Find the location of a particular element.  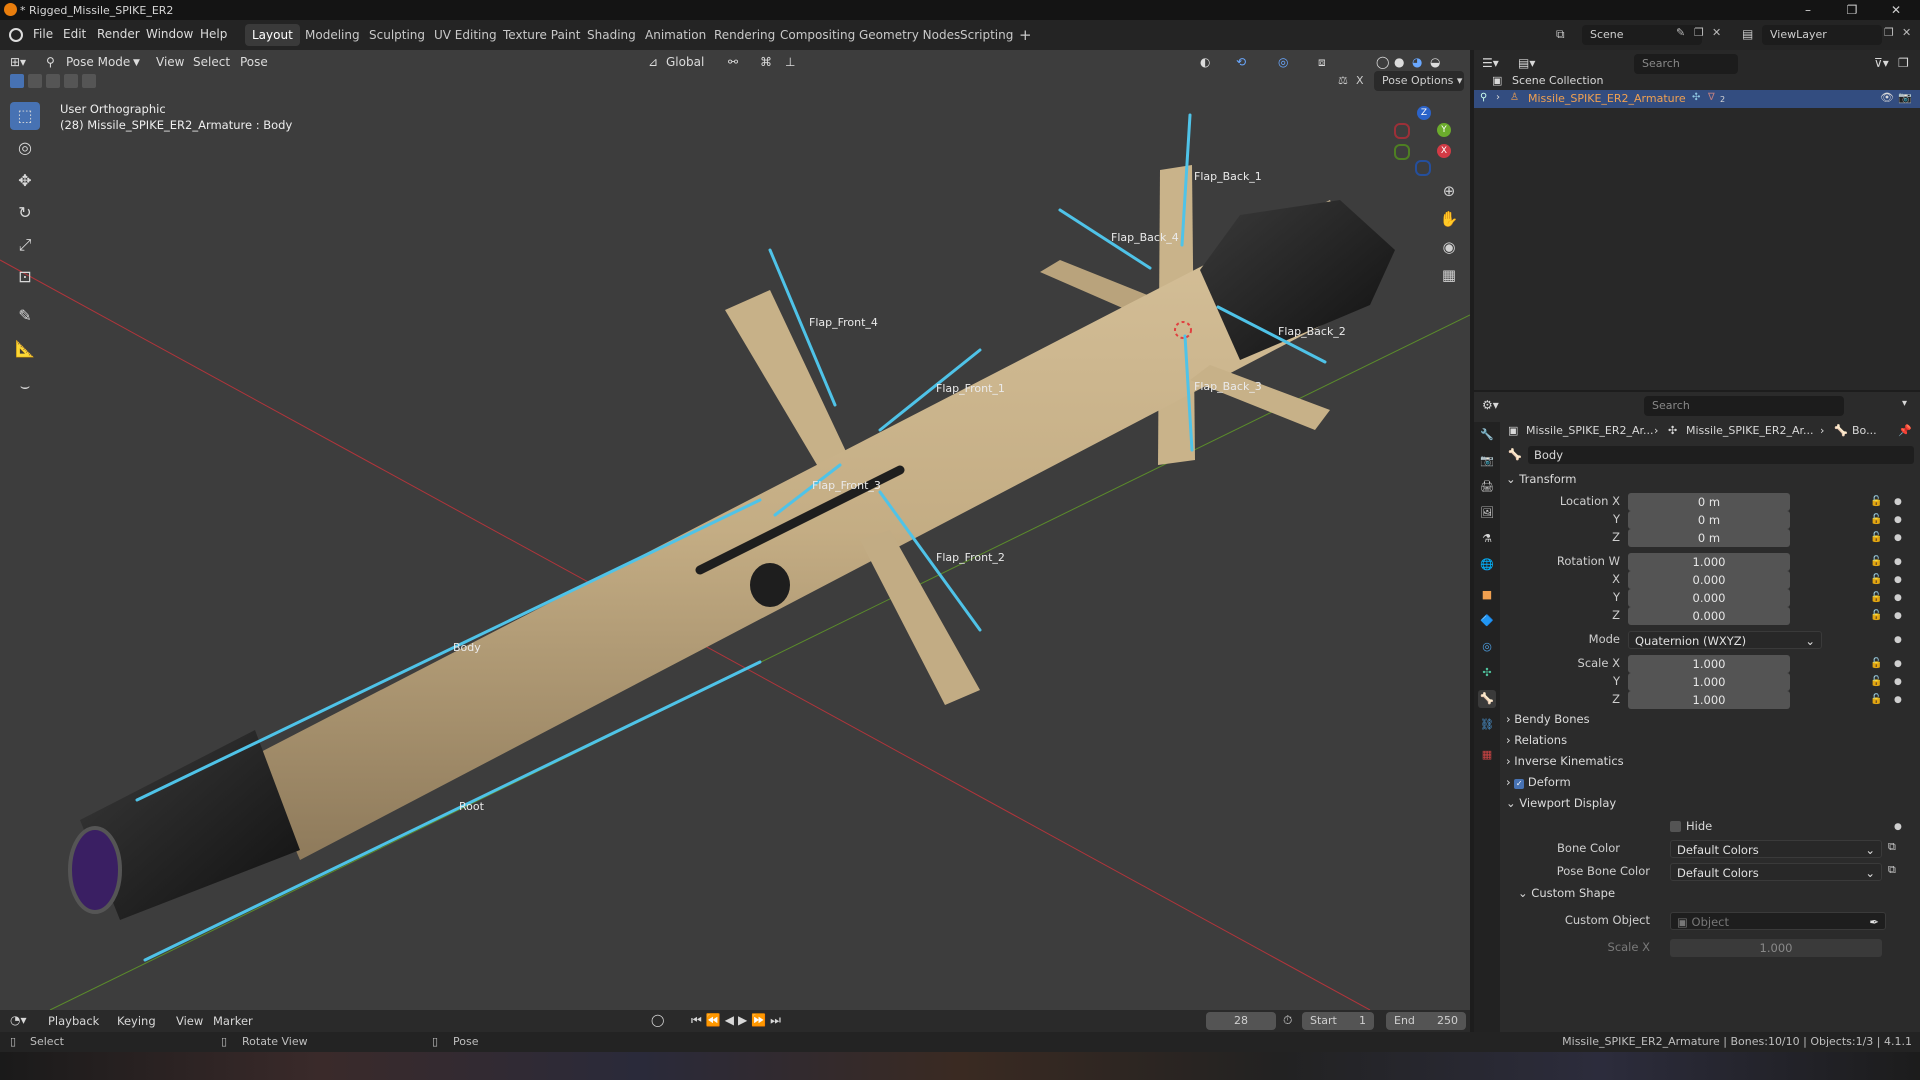

pin-icon: ✎ is located at coordinates (1680, 32).